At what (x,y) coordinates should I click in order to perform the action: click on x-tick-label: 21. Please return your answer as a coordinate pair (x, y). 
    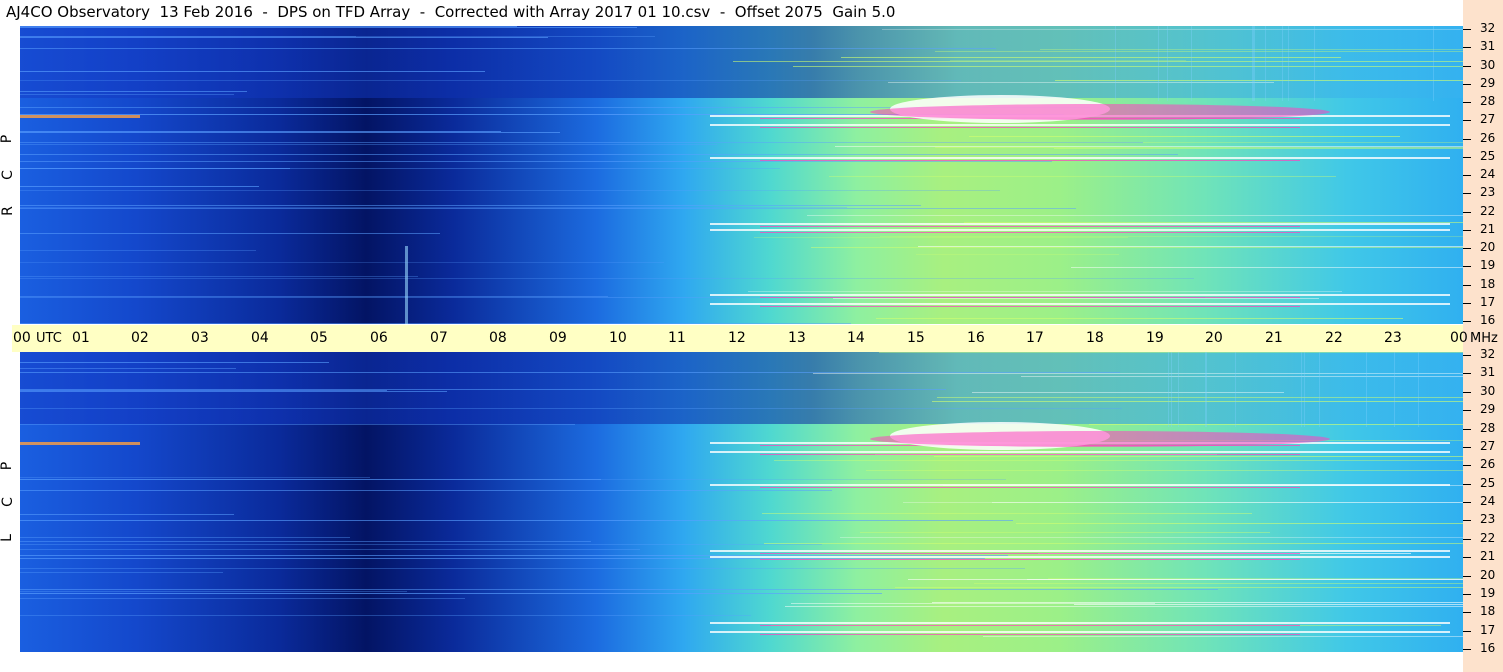
    Looking at the image, I should click on (1274, 338).